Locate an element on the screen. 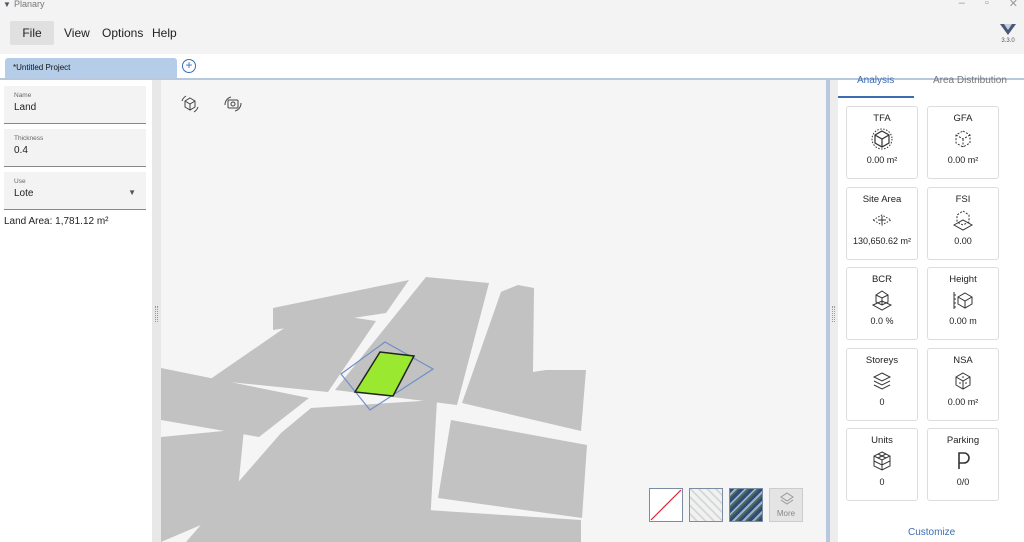 The height and width of the screenshot is (542, 1024). maximize-icon: ▫ is located at coordinates (987, 5).